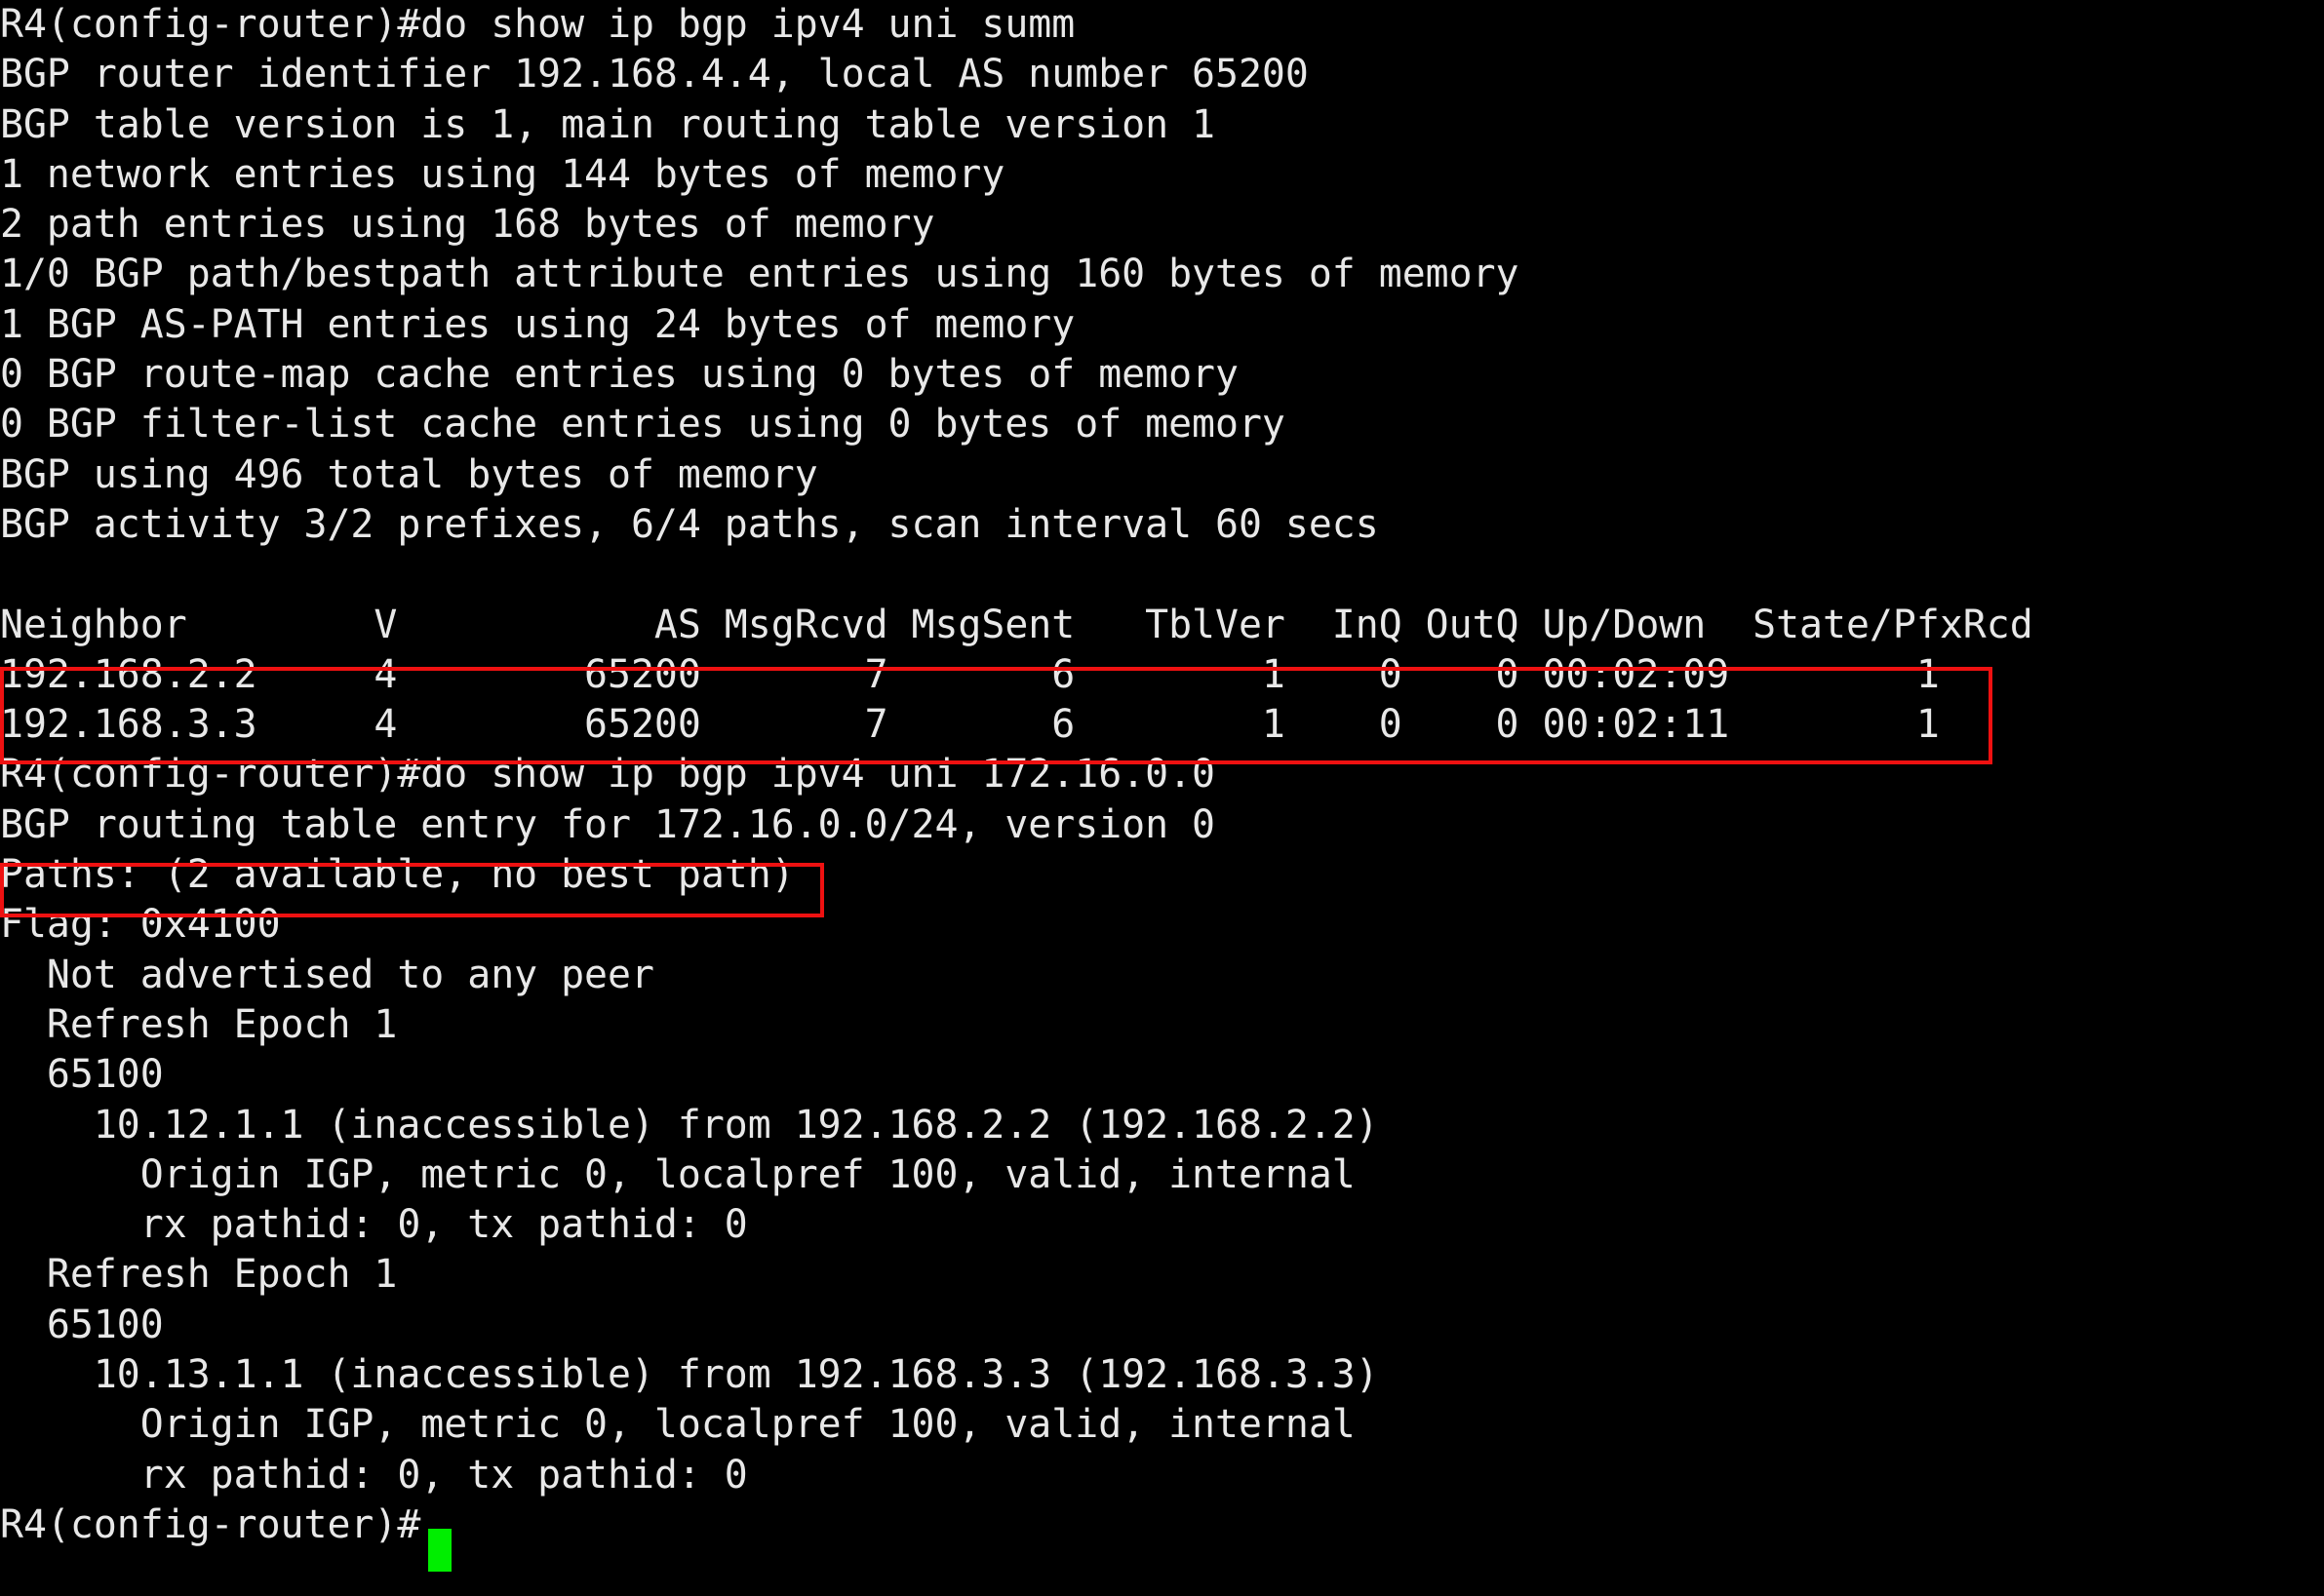  I want to click on neighbor-table-row: 192.168.2.2 4 65200 7 6 1 0 0 00:02:09 1, so click(970, 674).